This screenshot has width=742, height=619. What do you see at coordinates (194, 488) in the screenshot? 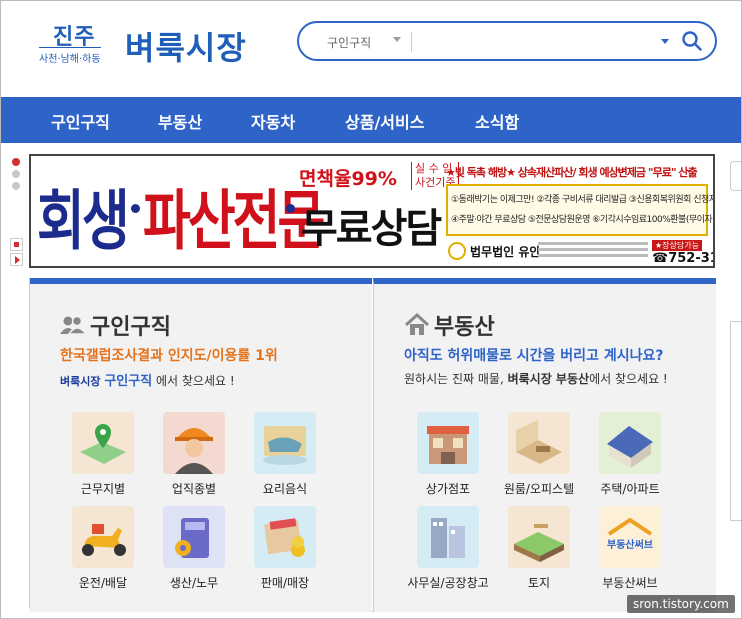
I see `tile-label: 업직종별` at bounding box center [194, 488].